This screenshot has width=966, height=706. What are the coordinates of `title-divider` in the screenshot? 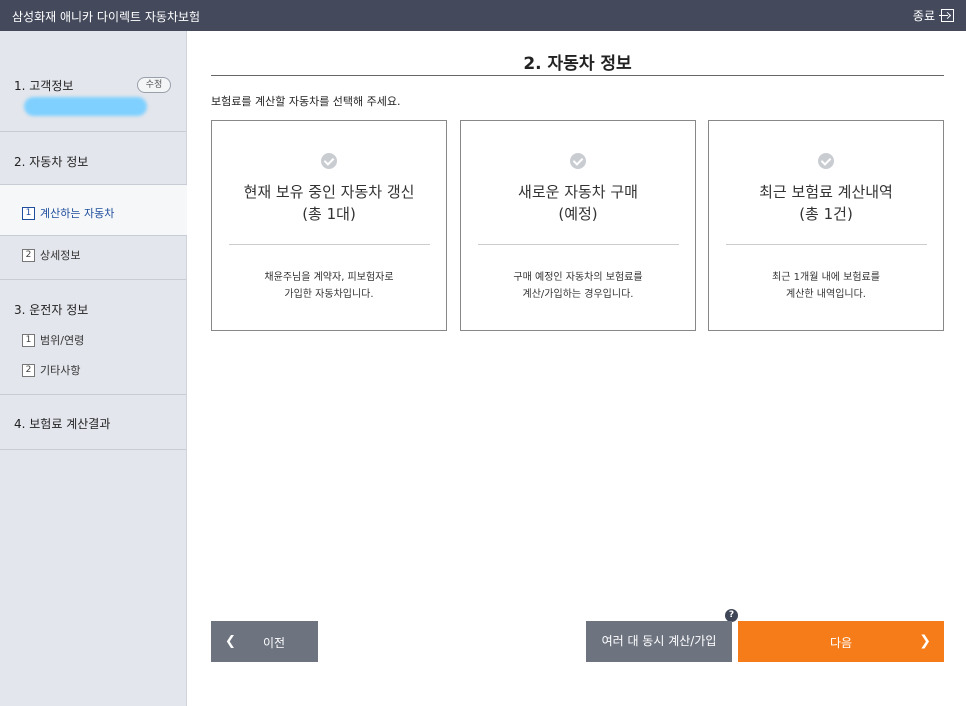 It's located at (577, 75).